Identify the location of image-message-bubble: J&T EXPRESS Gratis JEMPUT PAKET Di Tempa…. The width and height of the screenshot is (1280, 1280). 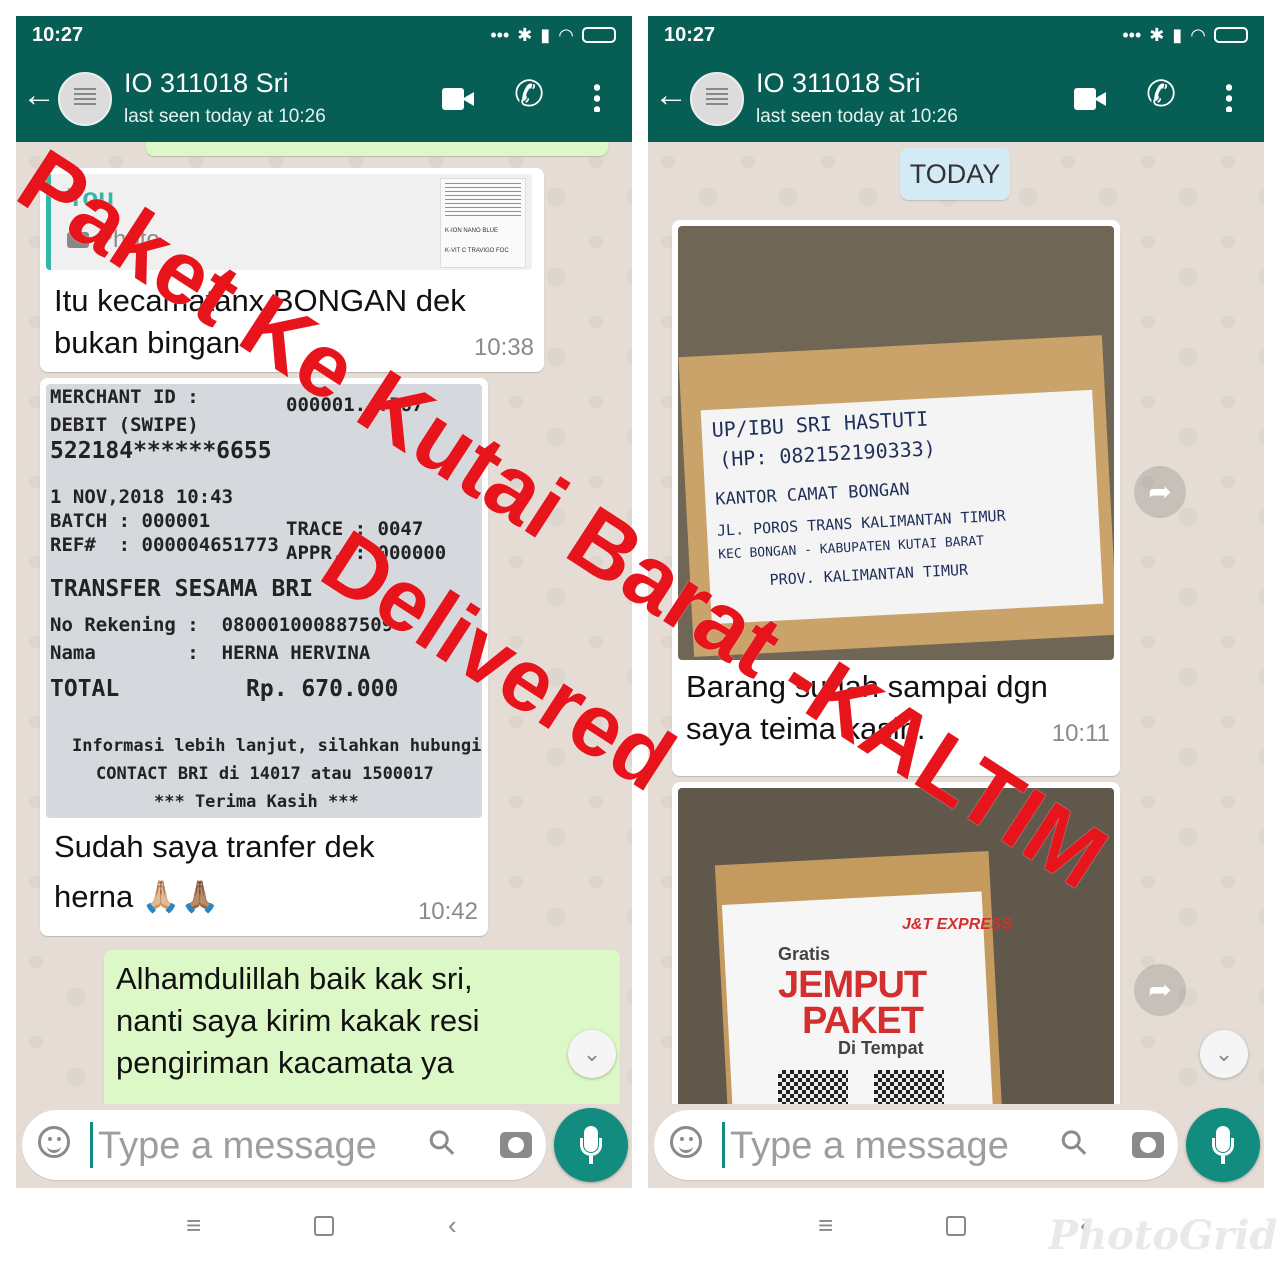
(896, 943).